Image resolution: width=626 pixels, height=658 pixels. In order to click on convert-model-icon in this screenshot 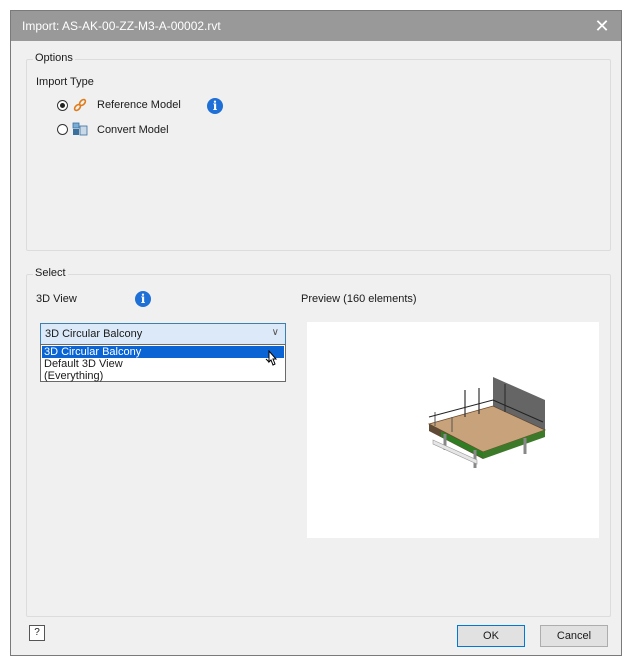, I will do `click(80, 129)`.